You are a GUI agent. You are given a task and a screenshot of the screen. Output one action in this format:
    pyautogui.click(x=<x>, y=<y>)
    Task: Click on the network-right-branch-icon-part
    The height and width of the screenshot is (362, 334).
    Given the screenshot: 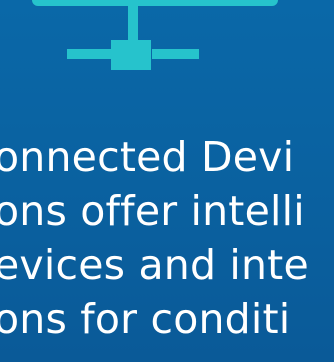 What is the action you would take?
    pyautogui.click(x=175, y=54)
    